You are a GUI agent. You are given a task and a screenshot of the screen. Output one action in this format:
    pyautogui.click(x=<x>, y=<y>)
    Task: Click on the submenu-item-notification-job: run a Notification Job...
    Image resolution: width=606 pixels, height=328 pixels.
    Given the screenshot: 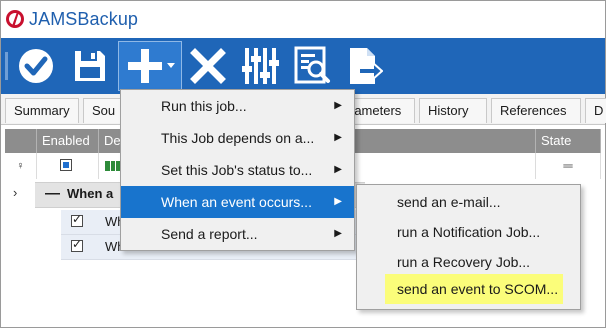 What is the action you would take?
    pyautogui.click(x=468, y=232)
    